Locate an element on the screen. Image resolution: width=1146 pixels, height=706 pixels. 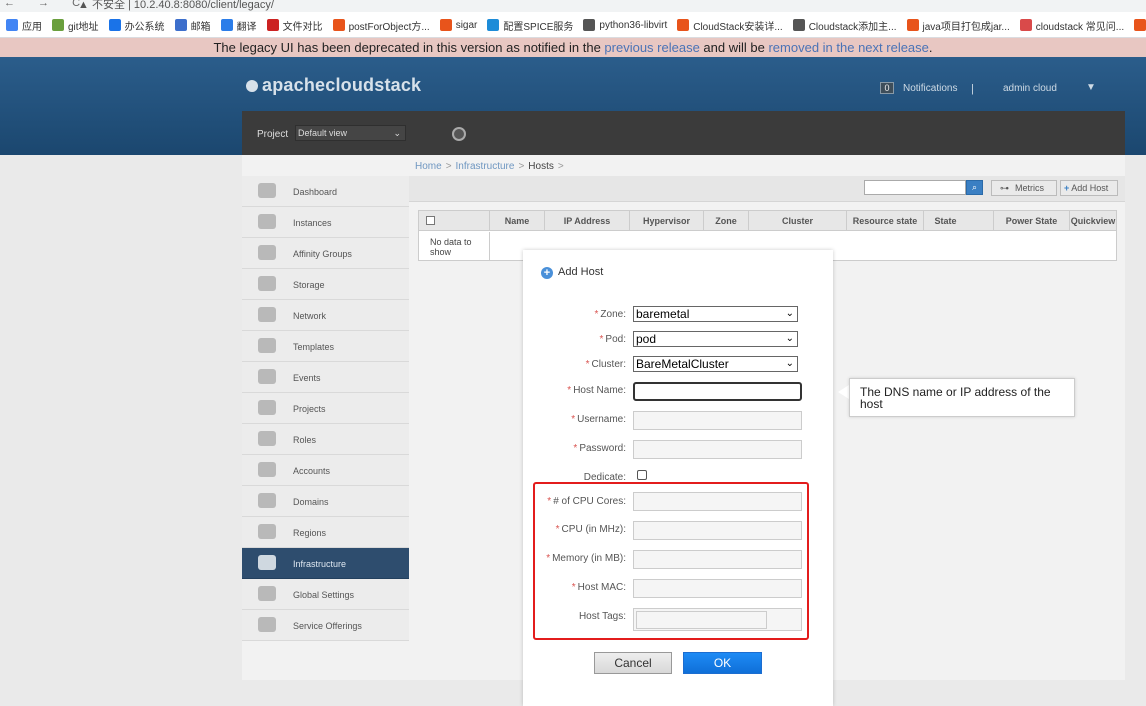
global-settings-icon is located at coordinates (267, 593).